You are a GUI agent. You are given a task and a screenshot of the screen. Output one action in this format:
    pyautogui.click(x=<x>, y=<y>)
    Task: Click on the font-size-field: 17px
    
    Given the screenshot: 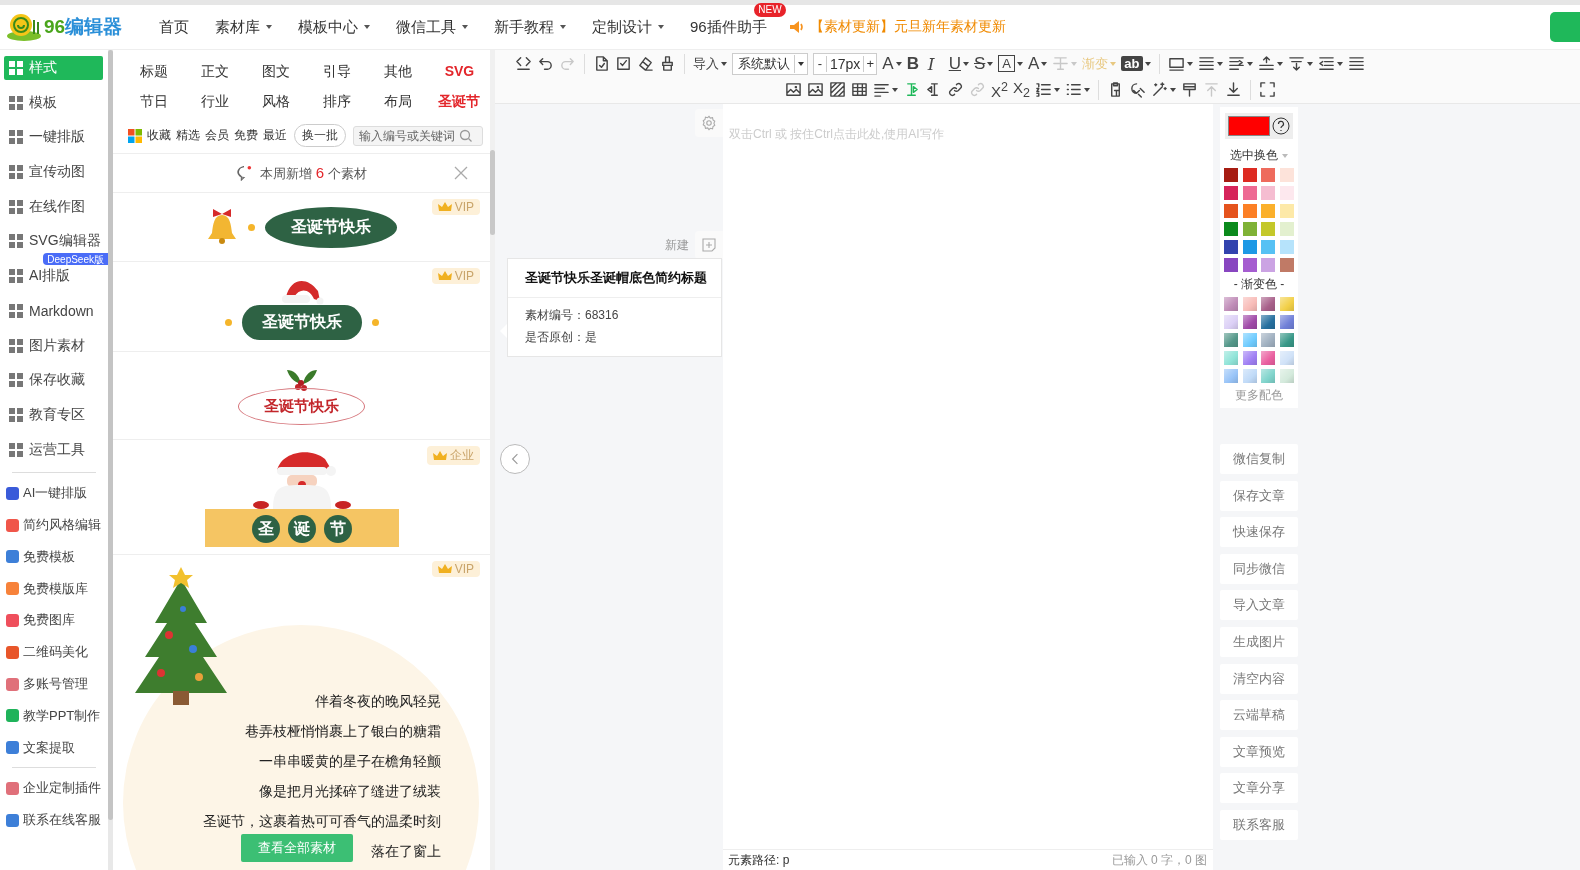 What is the action you would take?
    pyautogui.click(x=845, y=63)
    